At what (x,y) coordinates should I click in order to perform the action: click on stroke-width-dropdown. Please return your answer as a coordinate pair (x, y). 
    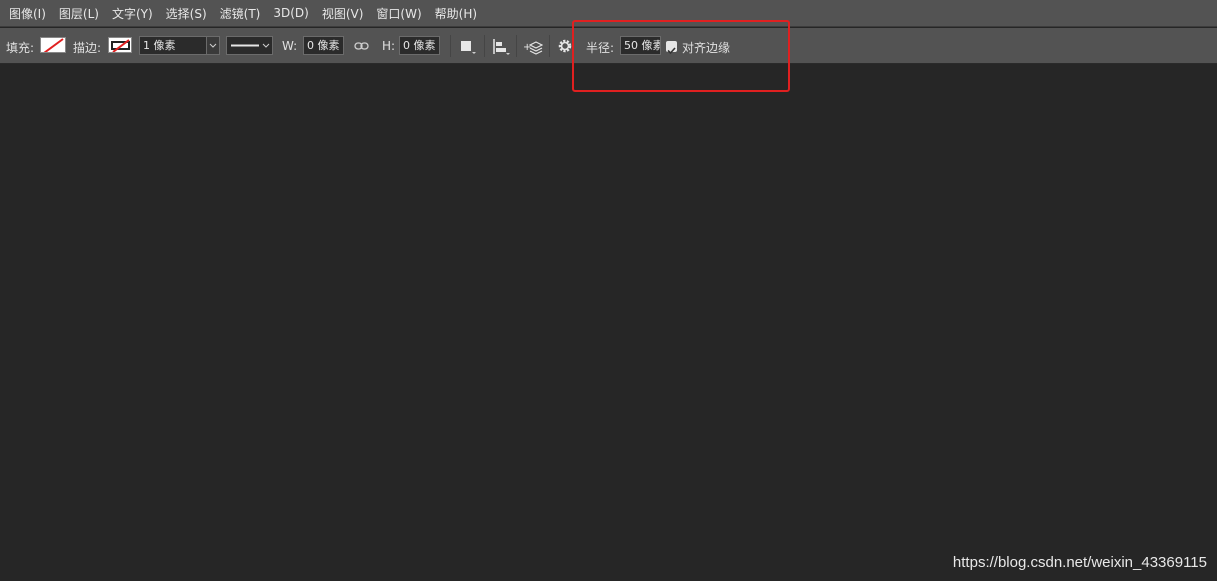
    Looking at the image, I should click on (213, 45).